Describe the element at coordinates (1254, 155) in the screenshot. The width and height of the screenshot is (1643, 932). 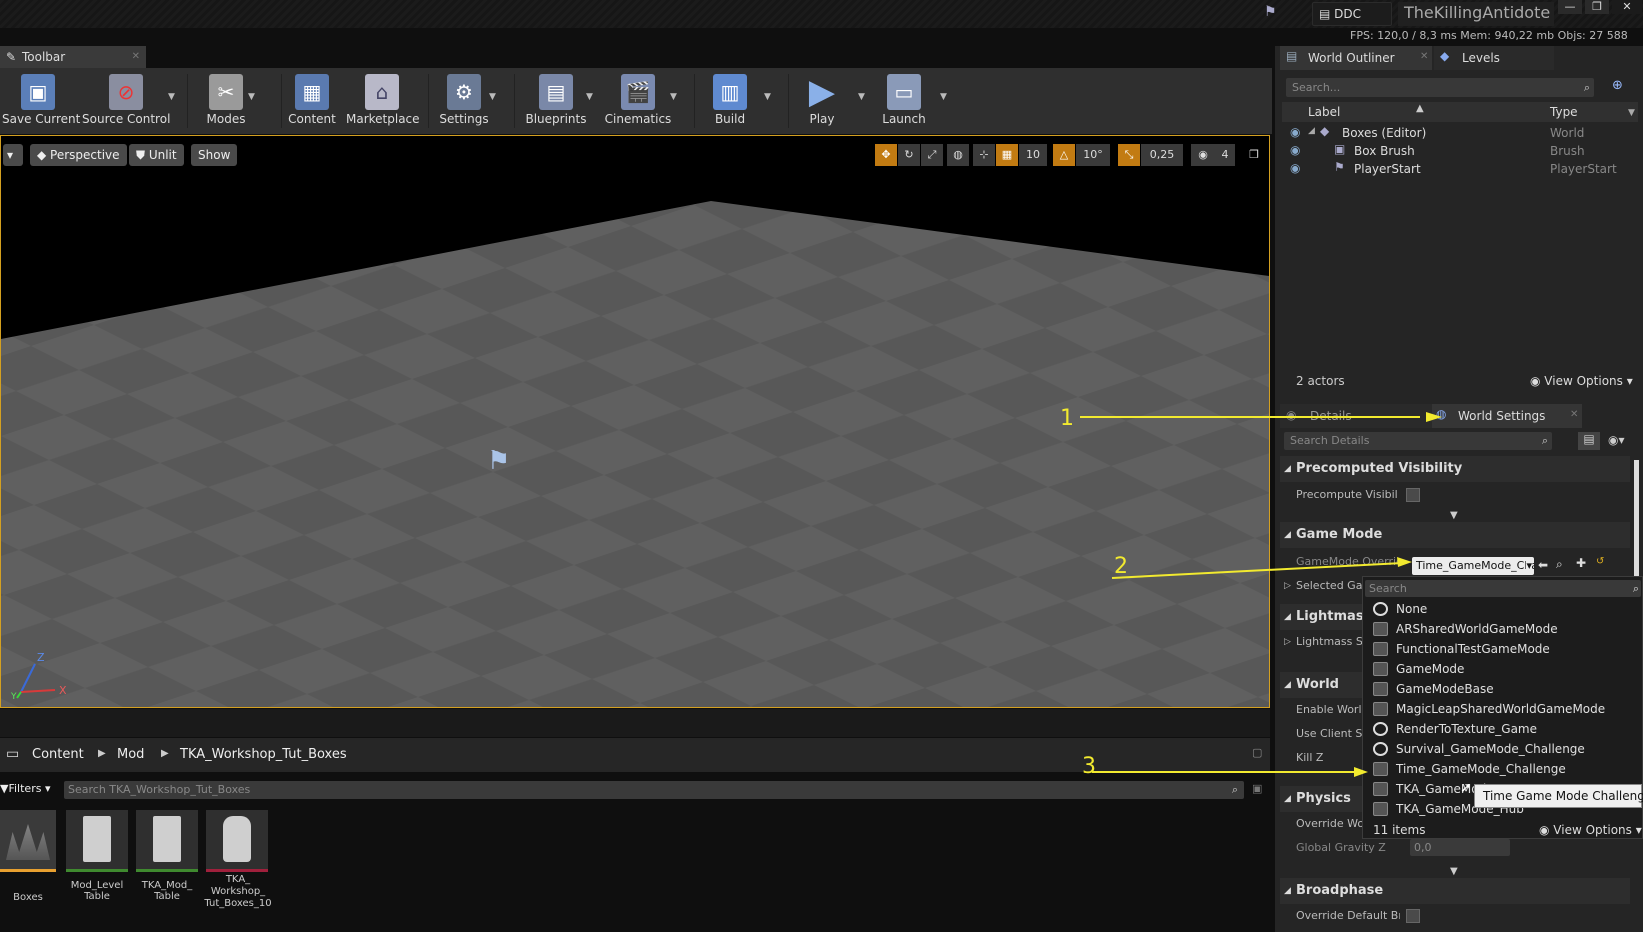
I see `maximize-viewport-icon: ❐` at that location.